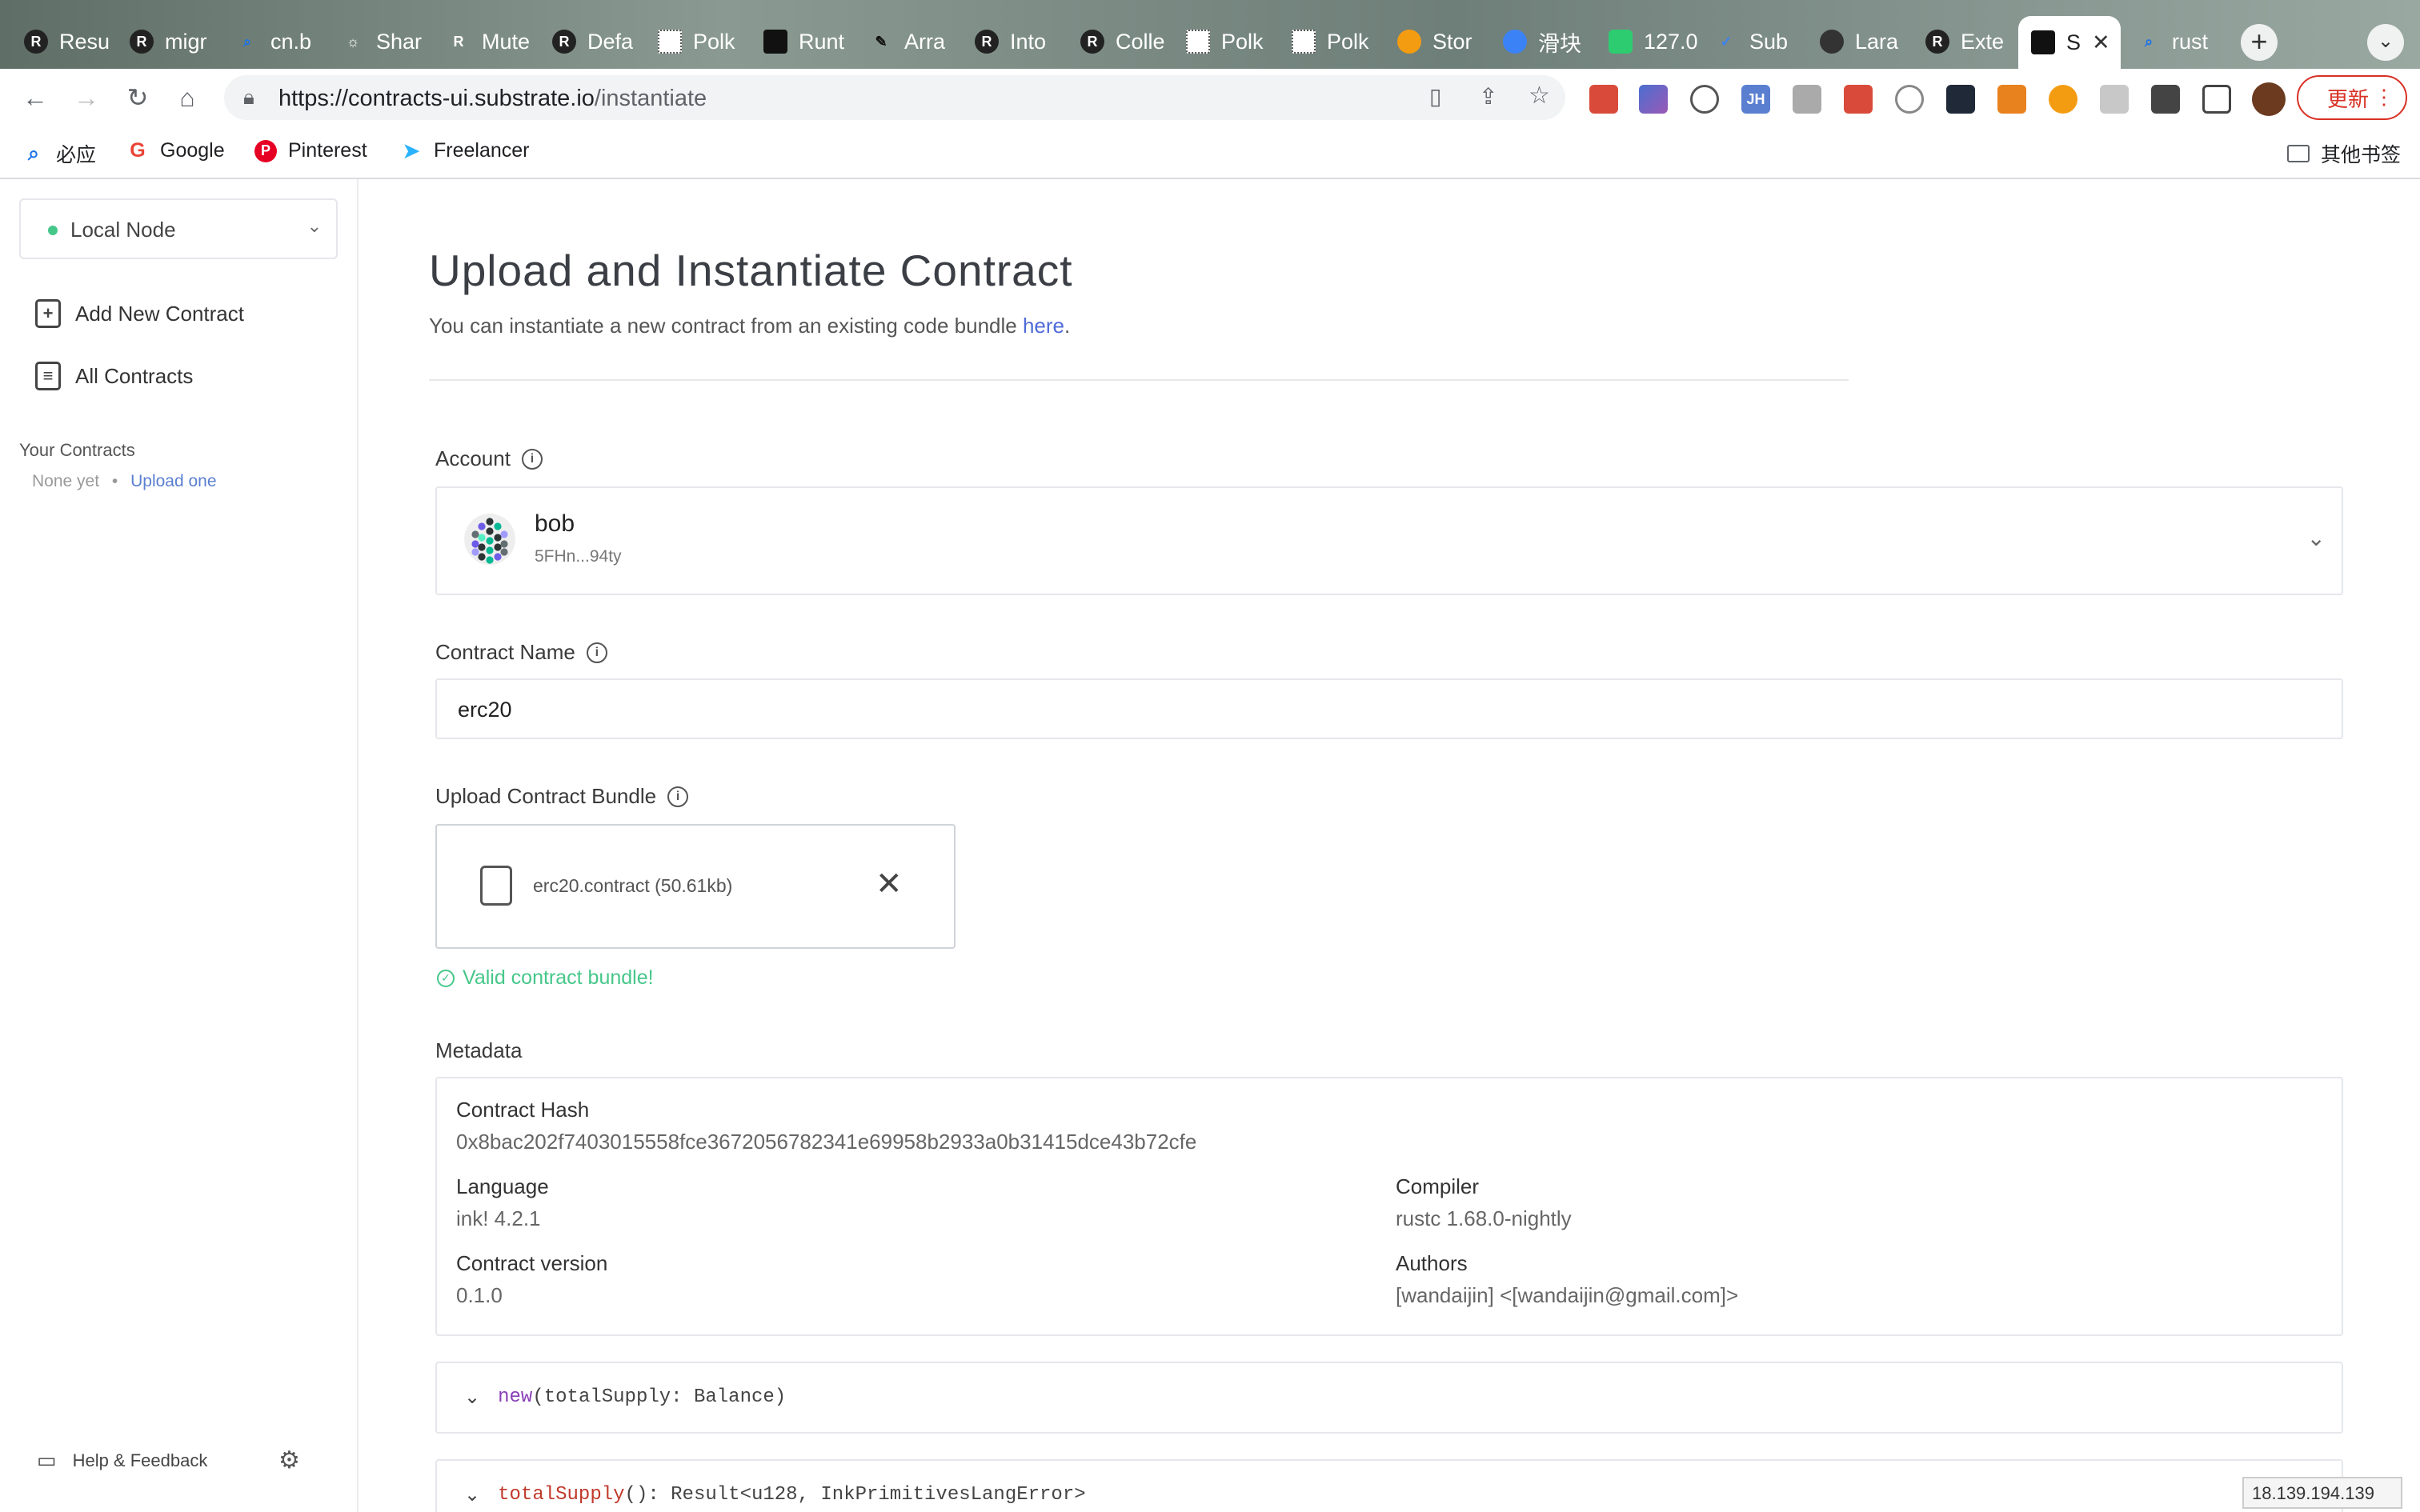 The height and width of the screenshot is (1512, 2420). Describe the element at coordinates (173, 481) in the screenshot. I see `upload-one-link: Upload one` at that location.